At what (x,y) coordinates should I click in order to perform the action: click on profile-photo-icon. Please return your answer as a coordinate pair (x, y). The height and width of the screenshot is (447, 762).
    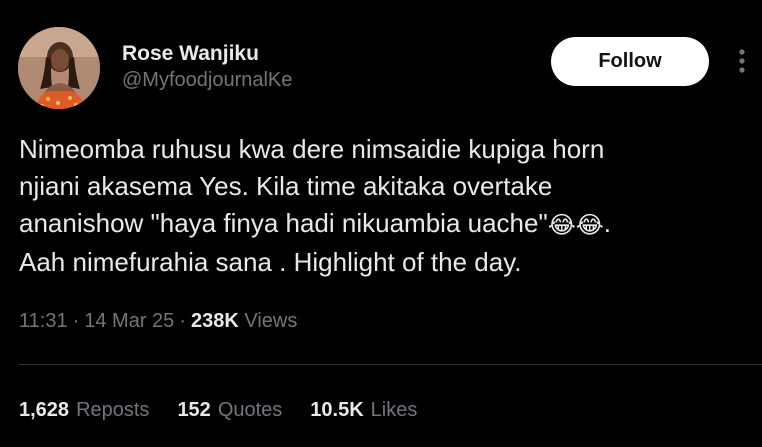
    Looking at the image, I should click on (59, 68).